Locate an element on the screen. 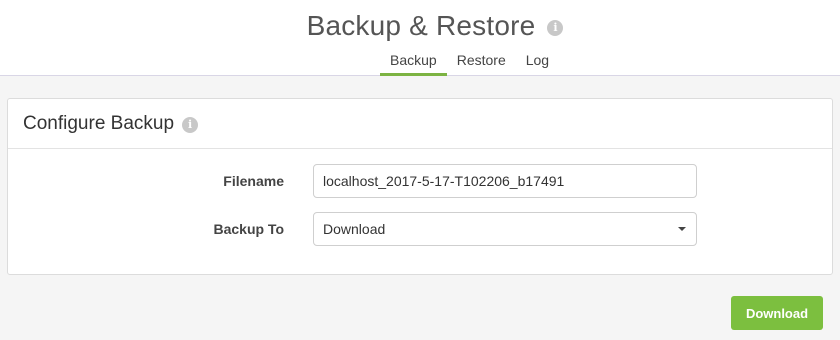 This screenshot has width=840, height=340. tab-backup: Backup is located at coordinates (413, 61).